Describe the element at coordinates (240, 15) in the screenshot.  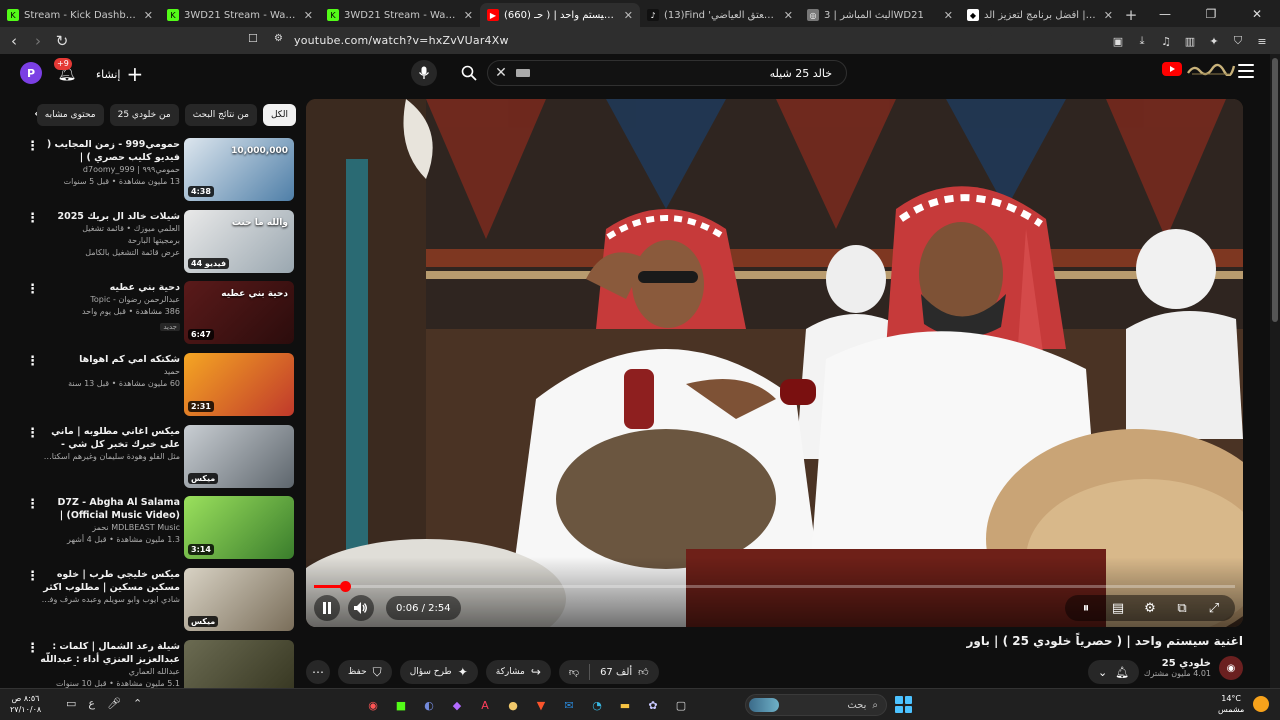
I see `browser-tab: K 3WD21 Stream - Watch Live on K ✕` at that location.